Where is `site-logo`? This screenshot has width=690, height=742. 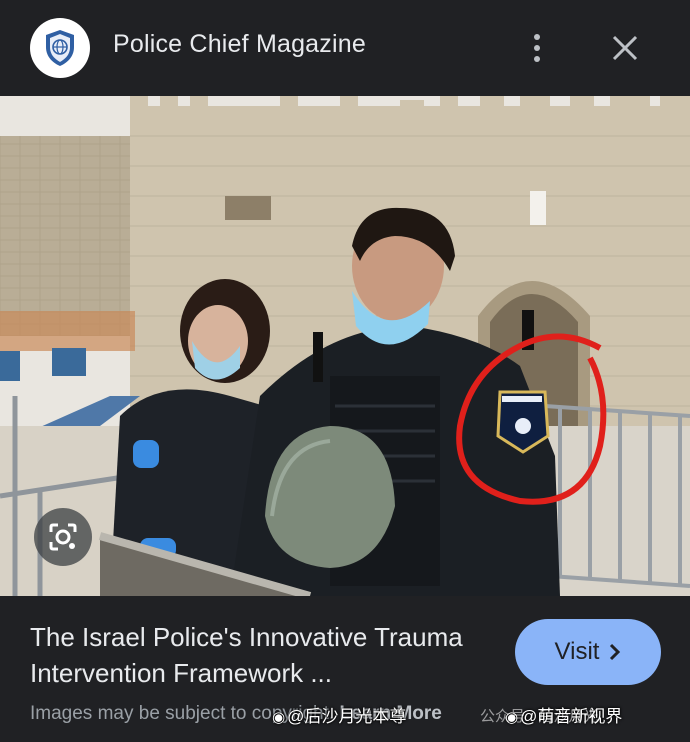 site-logo is located at coordinates (60, 48).